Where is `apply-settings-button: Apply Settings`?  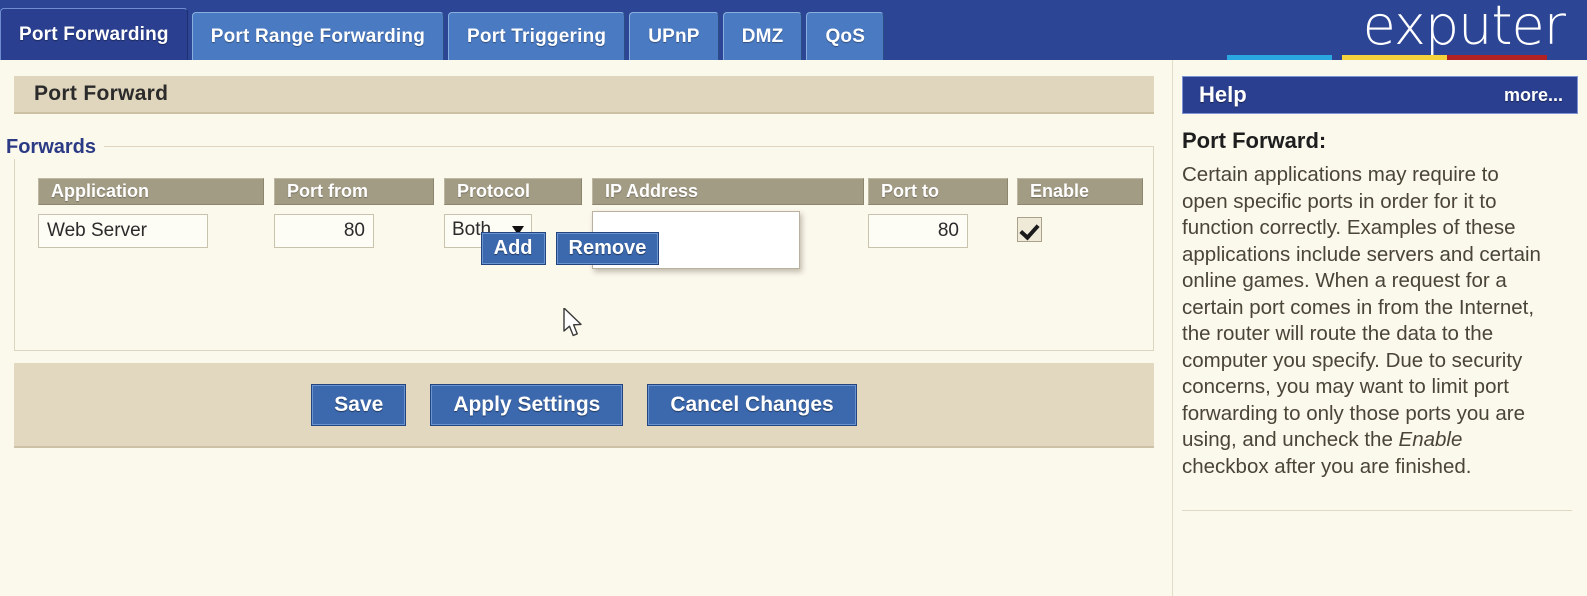
apply-settings-button: Apply Settings is located at coordinates (527, 404).